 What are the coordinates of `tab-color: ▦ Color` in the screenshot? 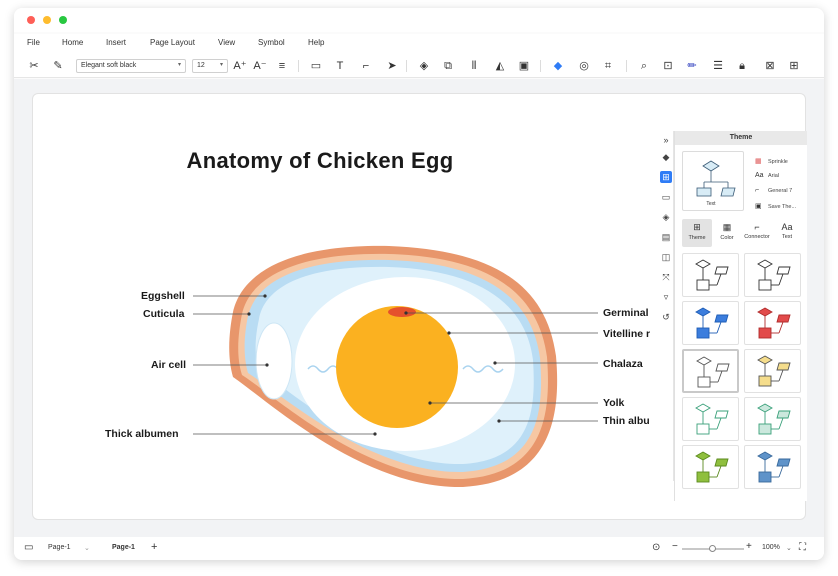 It's located at (727, 233).